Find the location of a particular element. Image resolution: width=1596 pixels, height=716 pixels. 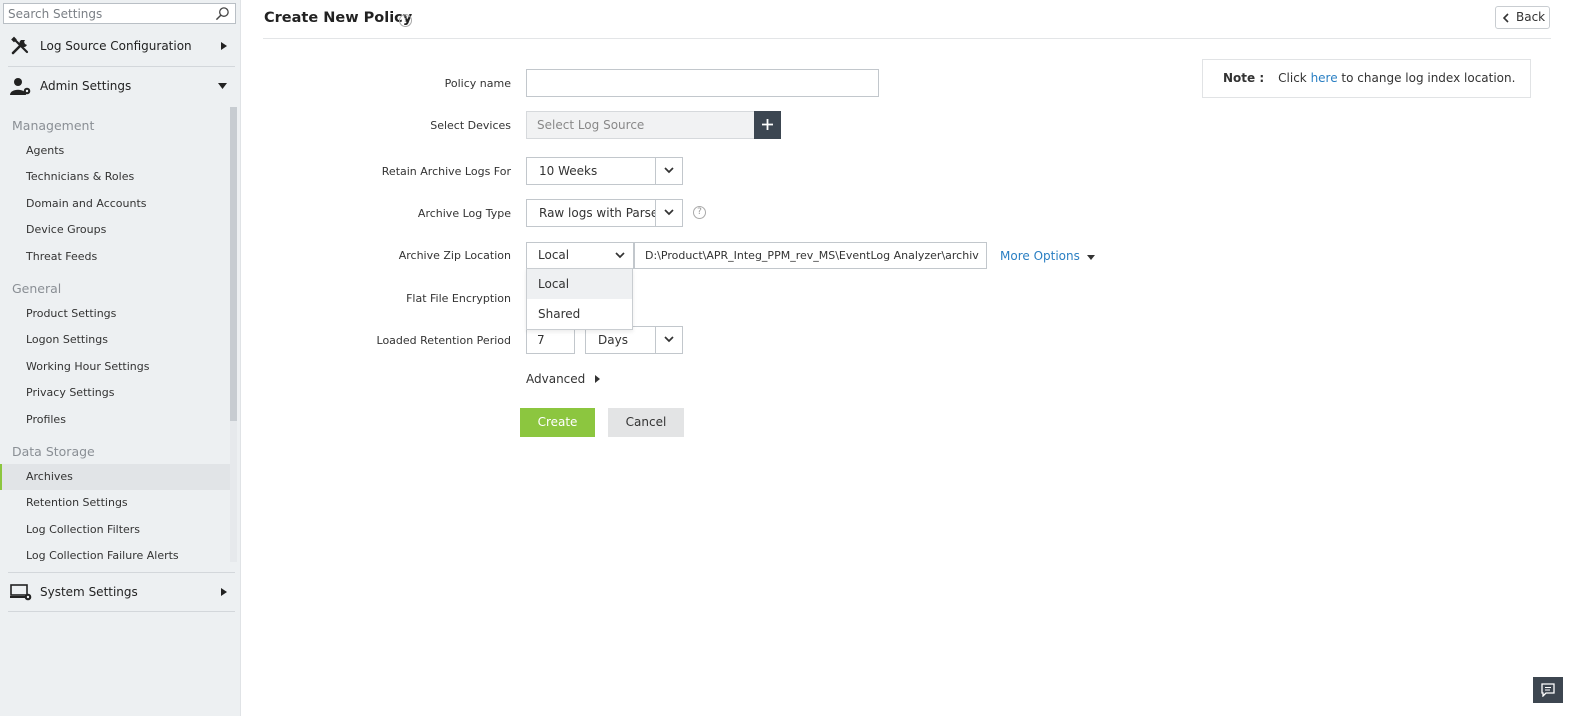

create-button: Create is located at coordinates (557, 422).